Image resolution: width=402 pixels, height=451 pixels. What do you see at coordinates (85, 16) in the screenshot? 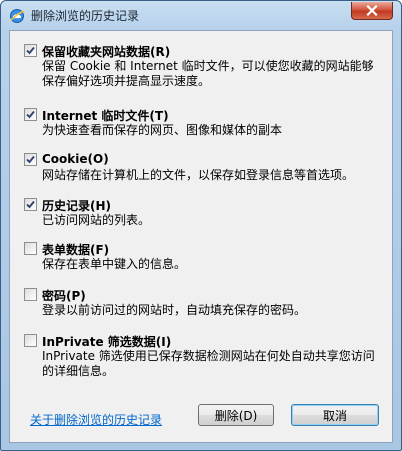
I see `window-title: 删除浏览的历史记录` at bounding box center [85, 16].